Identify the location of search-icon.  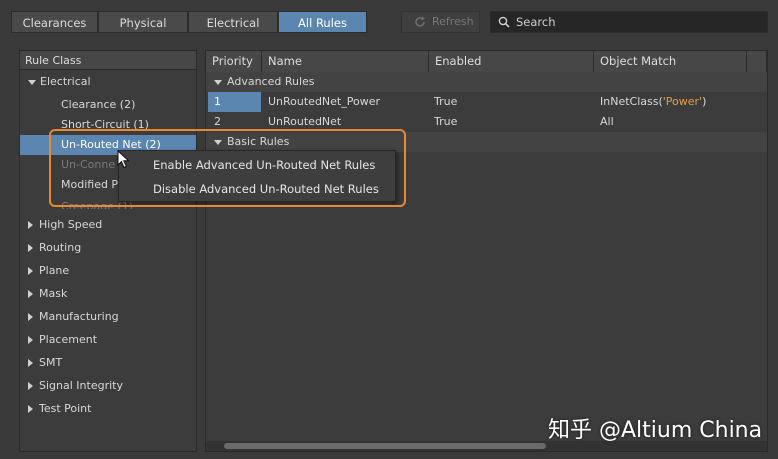
(504, 22).